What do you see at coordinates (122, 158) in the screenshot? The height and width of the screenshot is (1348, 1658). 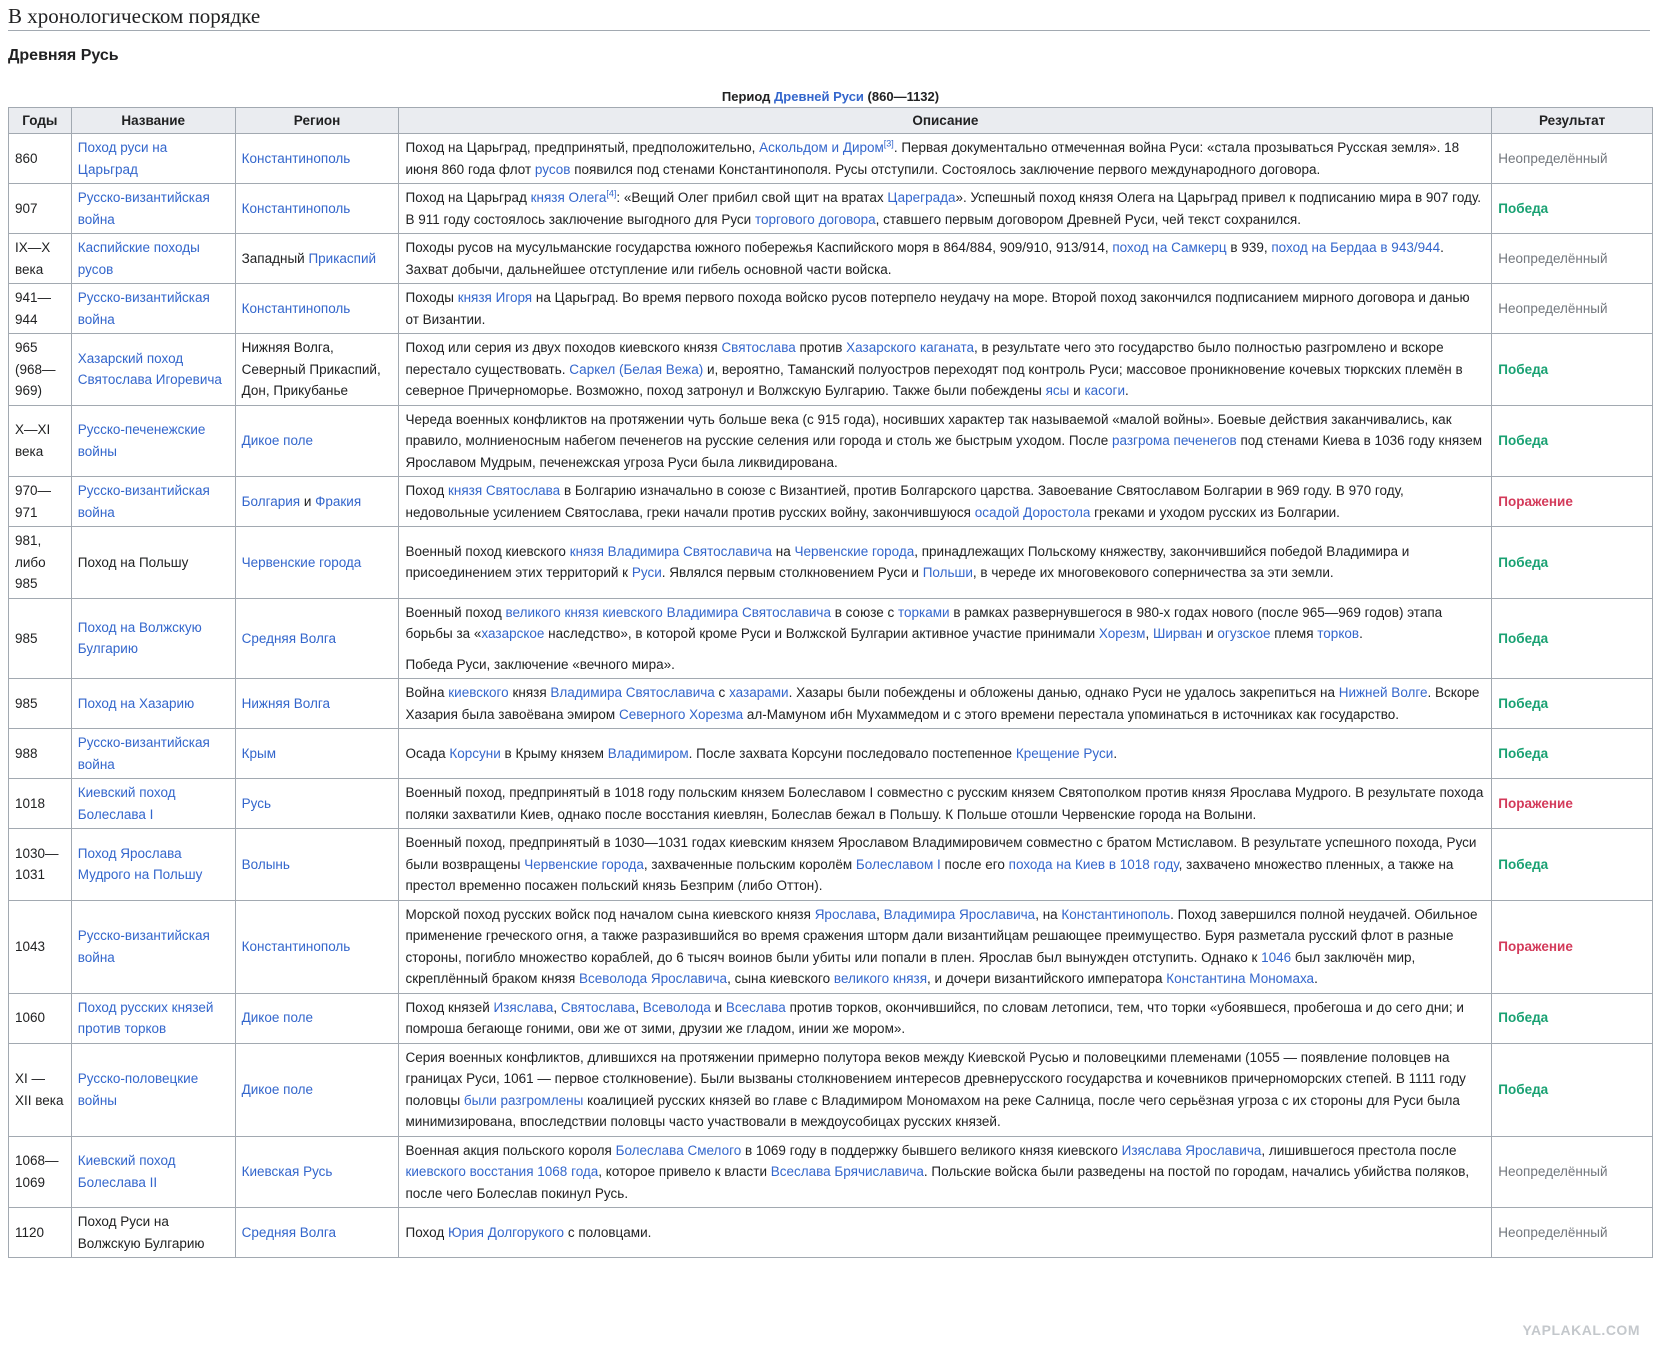 I see `wiki-link: Поход руси на Царьград` at bounding box center [122, 158].